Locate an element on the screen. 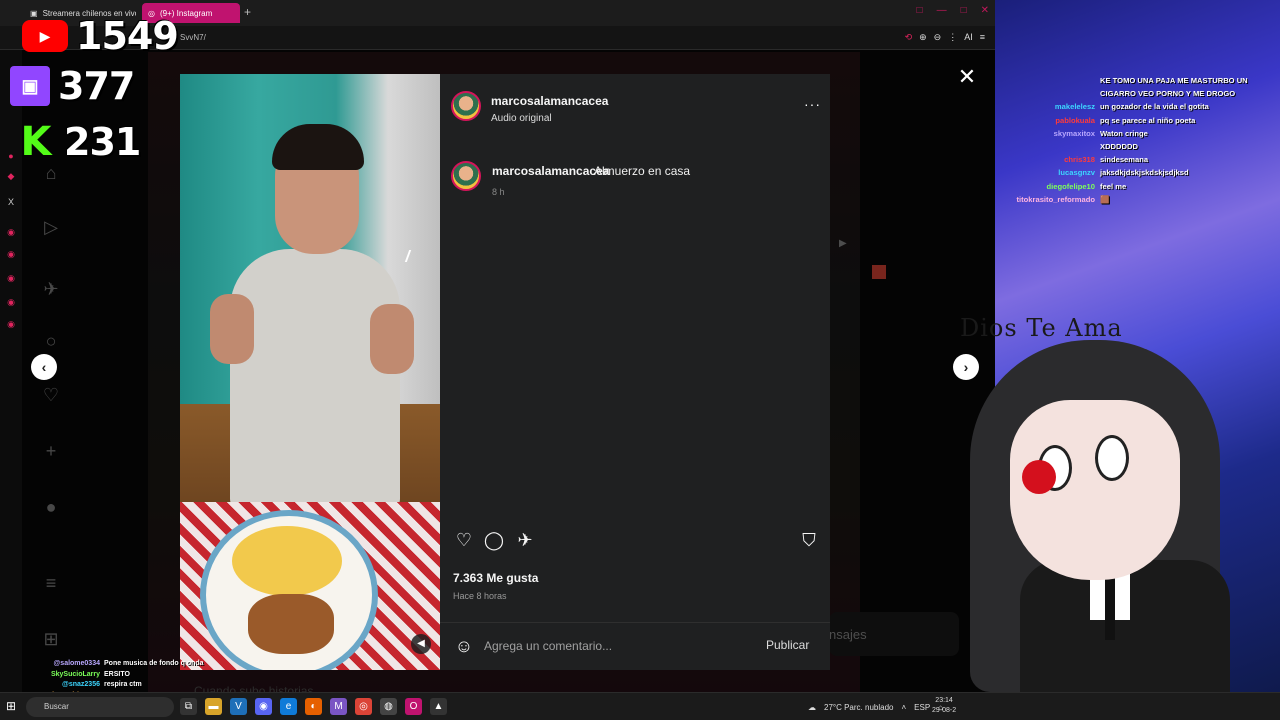 This screenshot has width=1280, height=720. more-options-icon: ··· is located at coordinates (812, 104).